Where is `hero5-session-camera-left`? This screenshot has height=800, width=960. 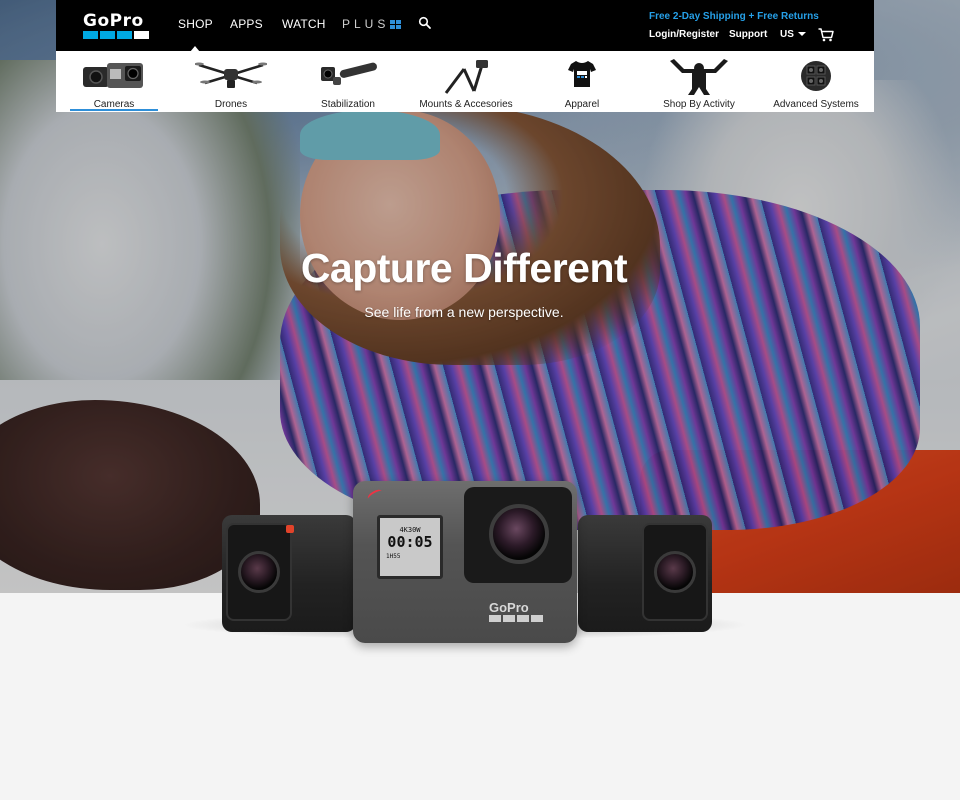 hero5-session-camera-left is located at coordinates (289, 573).